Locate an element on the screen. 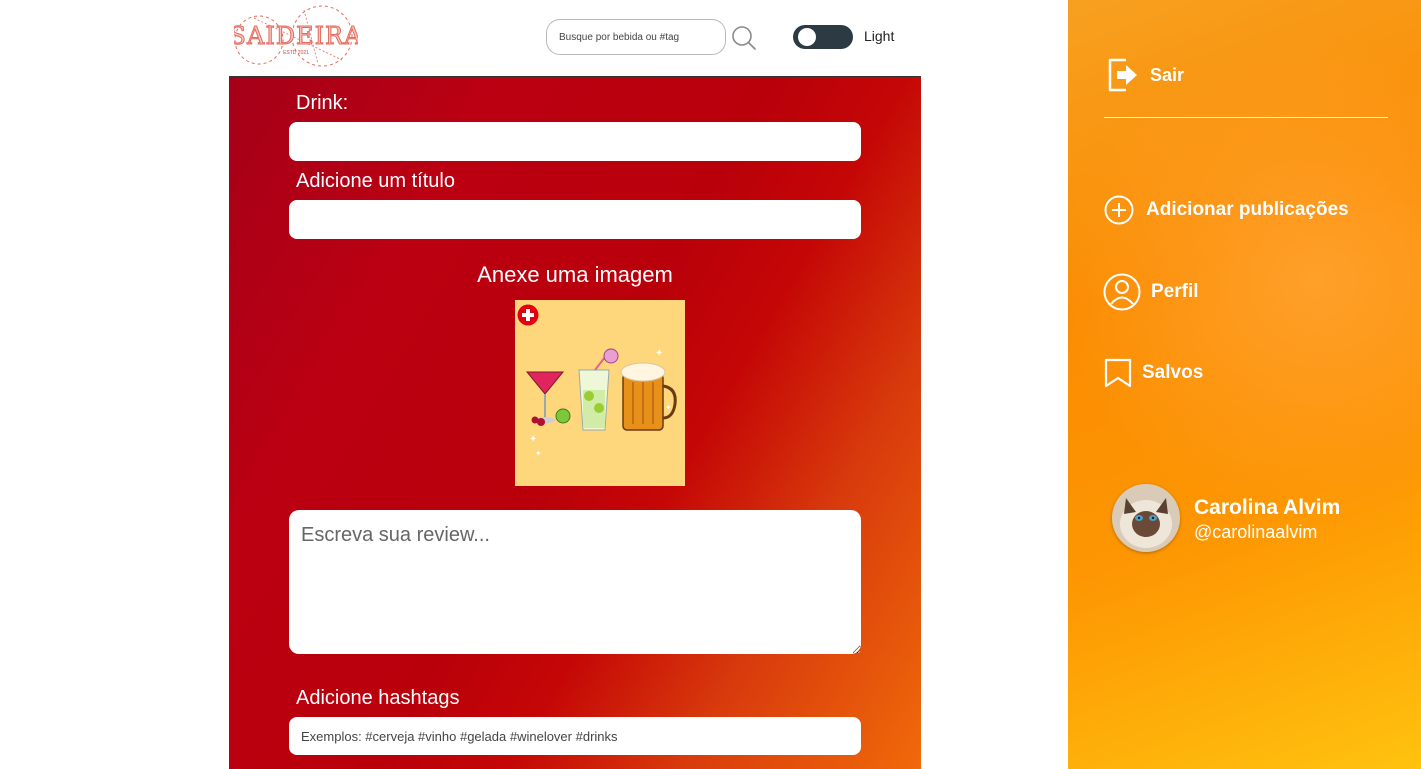 The image size is (1421, 769). drinks-illustration: ✦ ✦ ✦ ✦ is located at coordinates (601, 403).